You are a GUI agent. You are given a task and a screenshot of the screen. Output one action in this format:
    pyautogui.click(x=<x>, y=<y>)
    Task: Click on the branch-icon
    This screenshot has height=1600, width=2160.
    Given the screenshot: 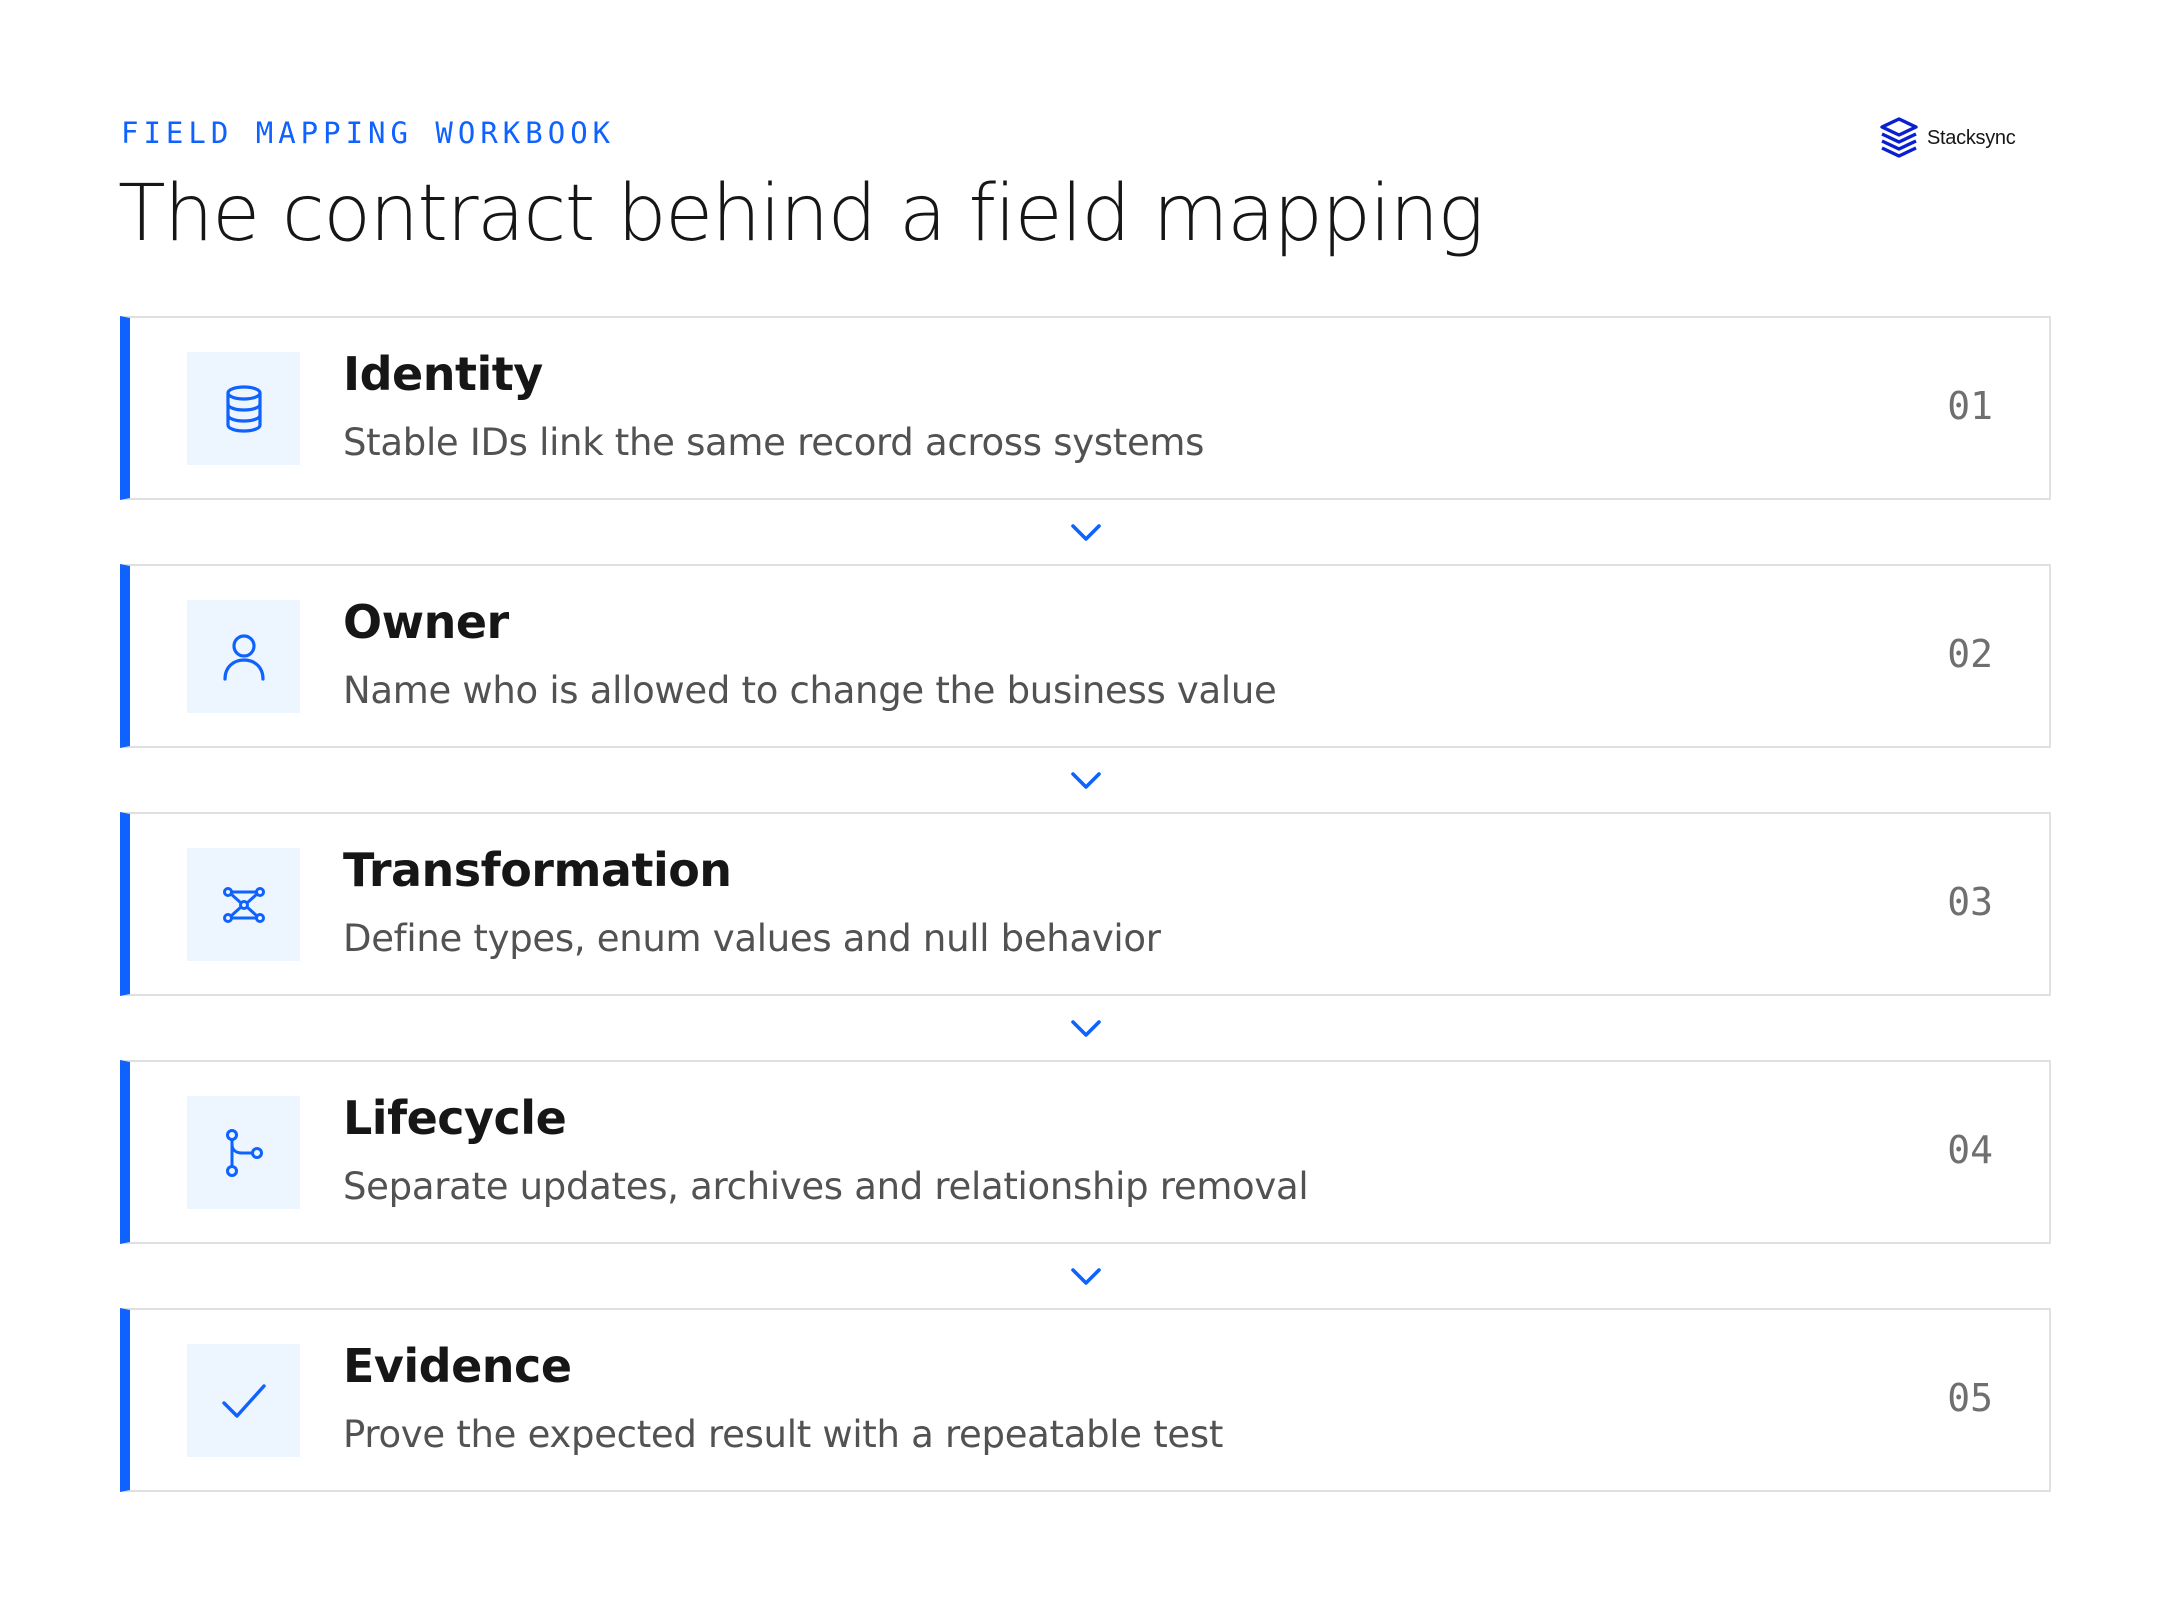 What is the action you would take?
    pyautogui.click(x=244, y=1153)
    